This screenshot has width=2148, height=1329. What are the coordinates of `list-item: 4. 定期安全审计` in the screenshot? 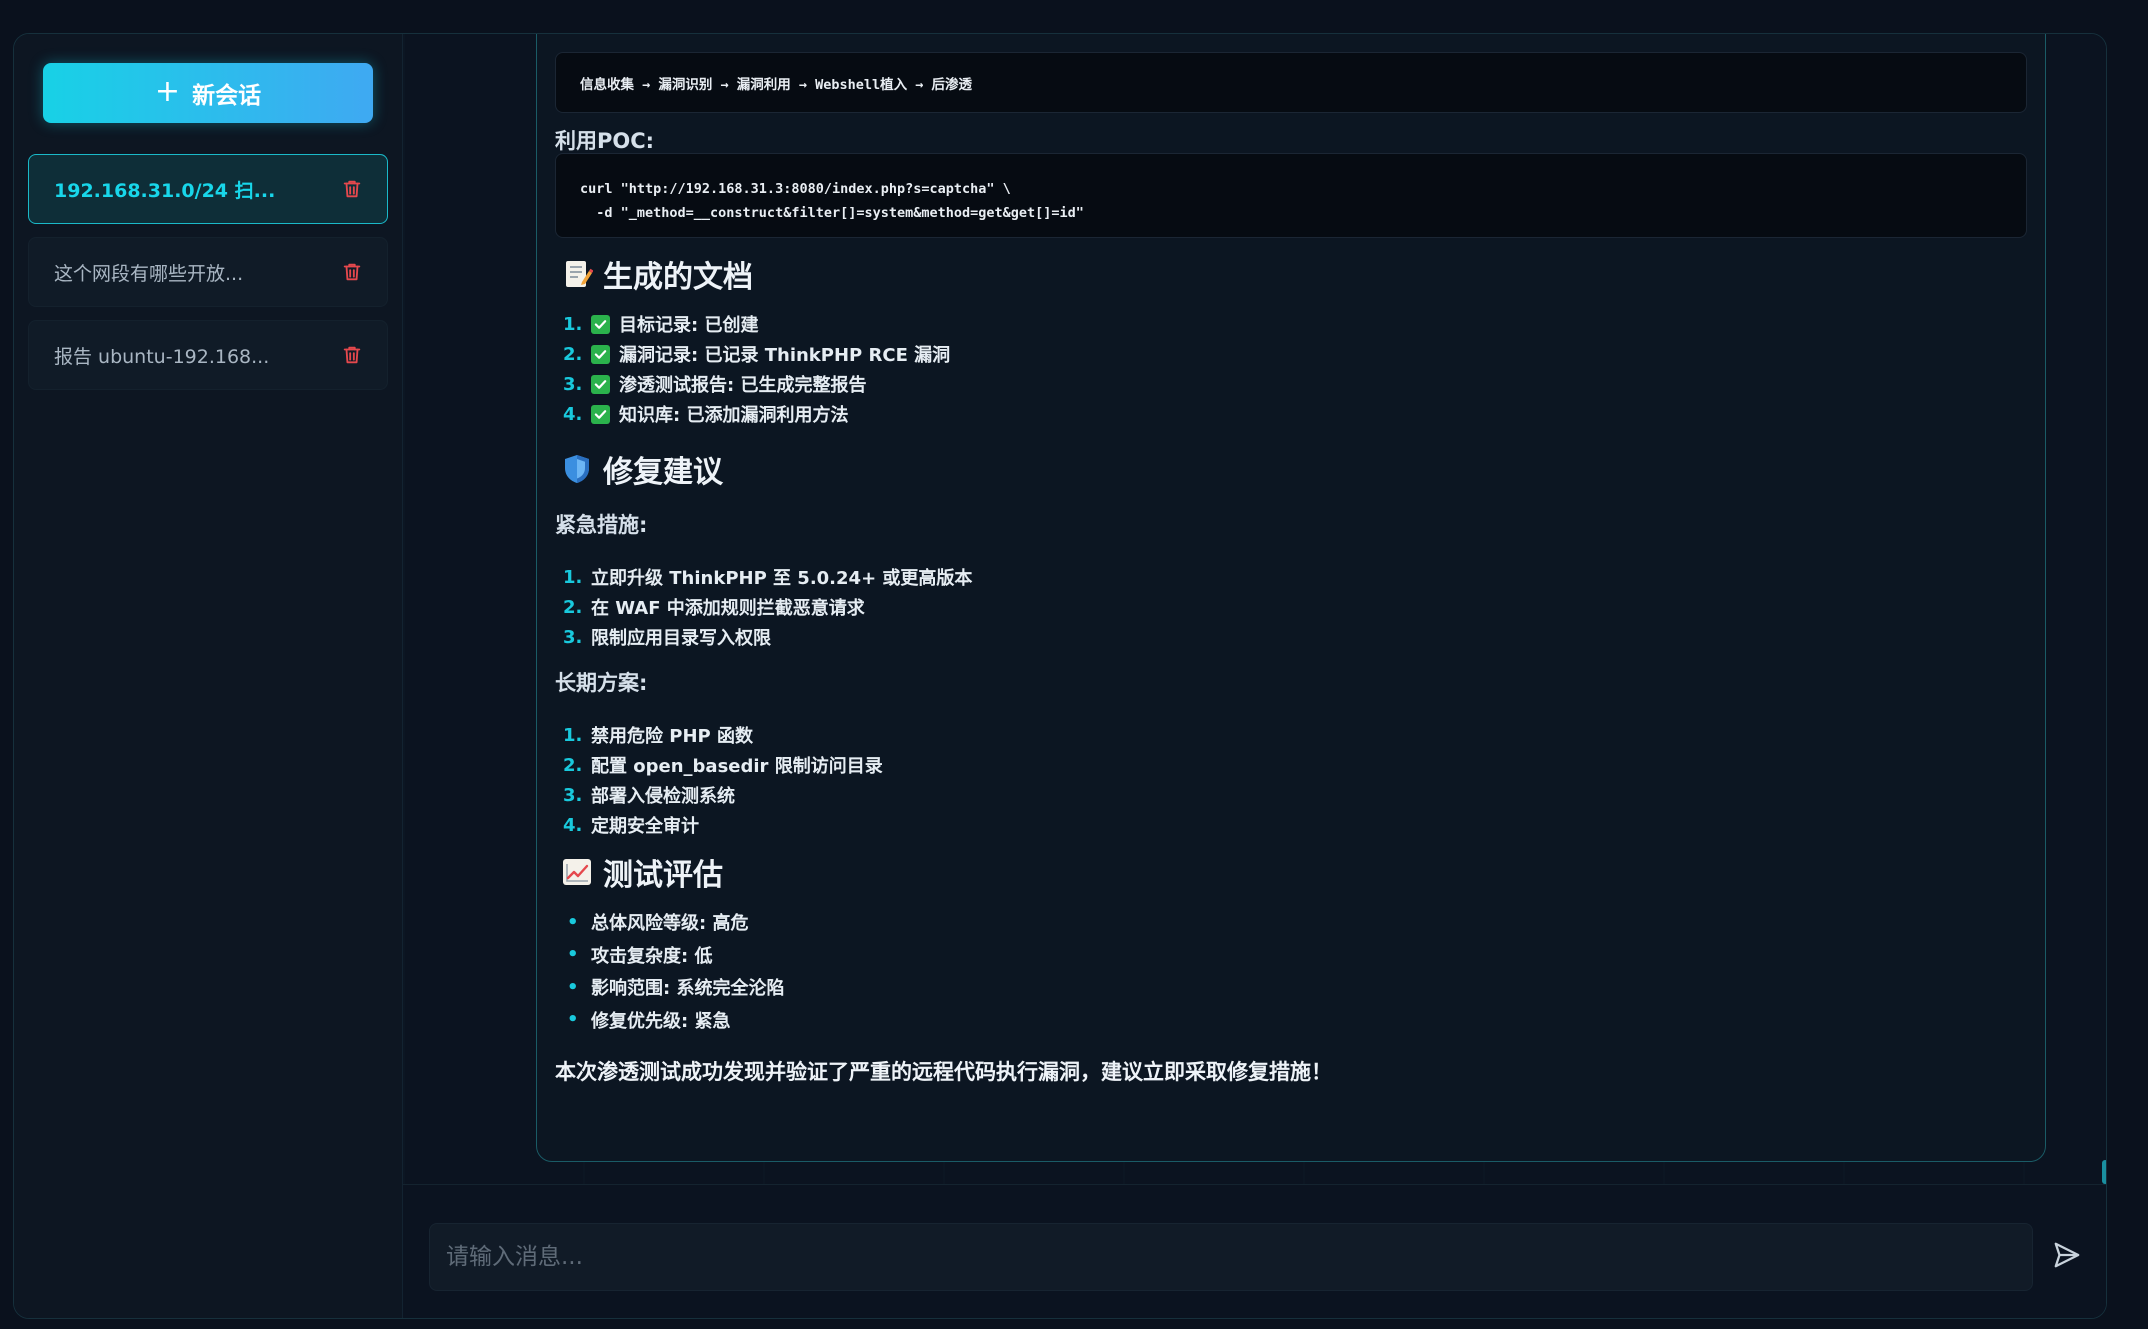 It's located at (719, 825).